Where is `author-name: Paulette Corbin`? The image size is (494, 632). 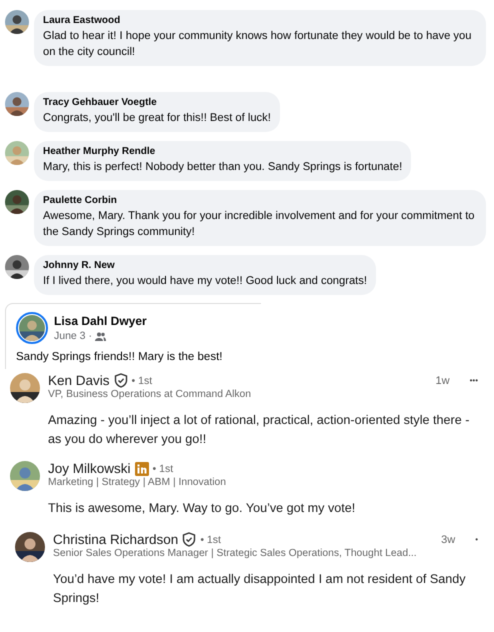
author-name: Paulette Corbin is located at coordinates (260, 200).